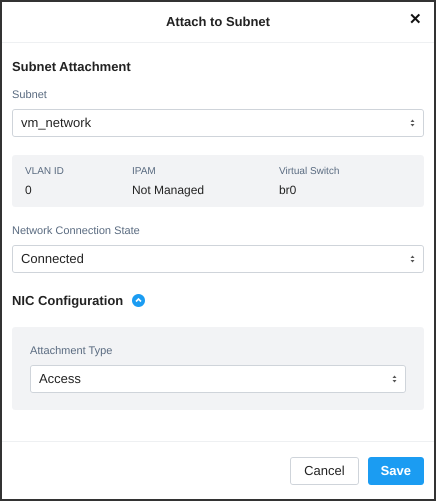  I want to click on section-heading: Subnet Attachment, so click(72, 67).